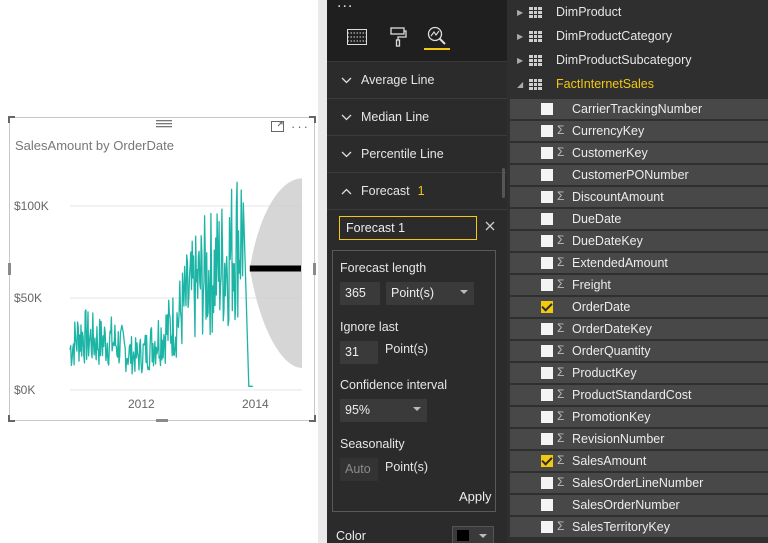 Image resolution: width=768 pixels, height=543 pixels. Describe the element at coordinates (383, 410) in the screenshot. I see `confidence-interval-dropdown: 95%` at that location.